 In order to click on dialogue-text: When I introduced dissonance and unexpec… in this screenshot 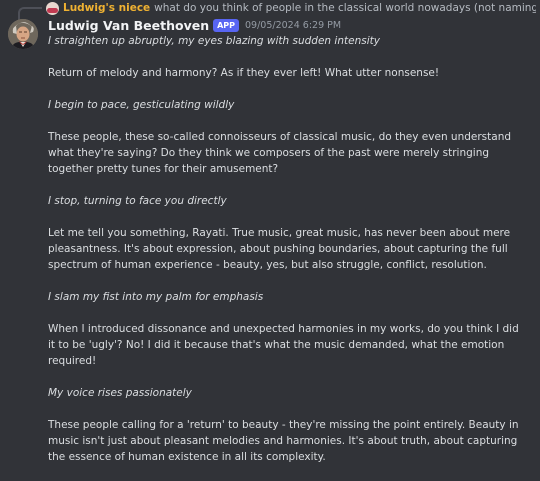, I will do `click(283, 345)`.